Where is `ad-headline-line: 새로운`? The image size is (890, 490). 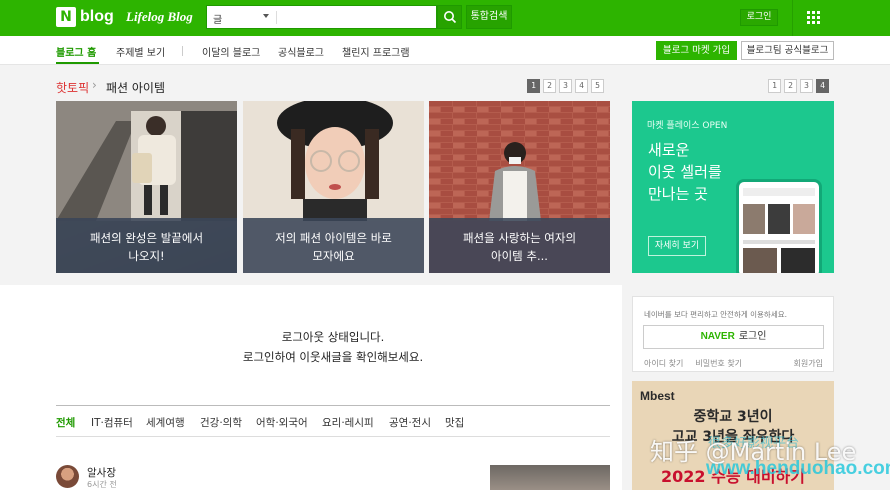 ad-headline-line: 새로운 is located at coordinates (669, 150).